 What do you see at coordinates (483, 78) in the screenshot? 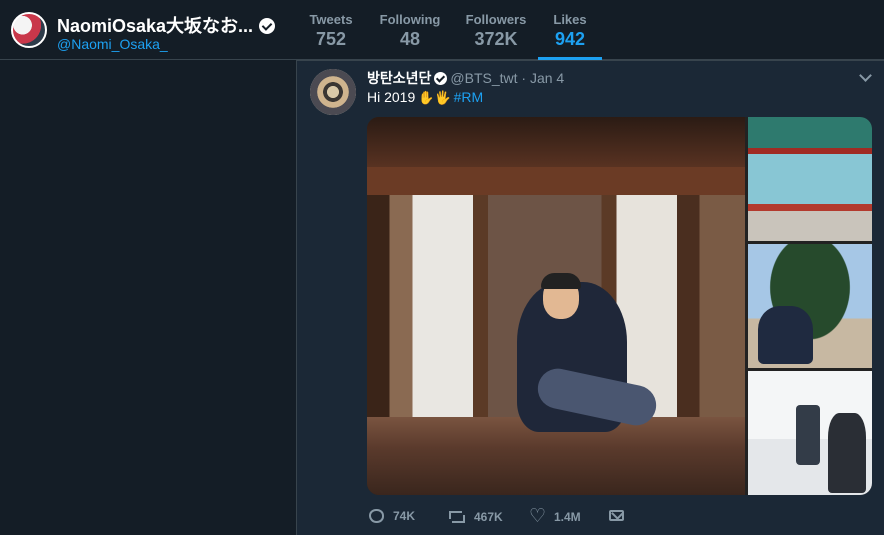
I see `tweet-author-handle: @BTS_twt` at bounding box center [483, 78].